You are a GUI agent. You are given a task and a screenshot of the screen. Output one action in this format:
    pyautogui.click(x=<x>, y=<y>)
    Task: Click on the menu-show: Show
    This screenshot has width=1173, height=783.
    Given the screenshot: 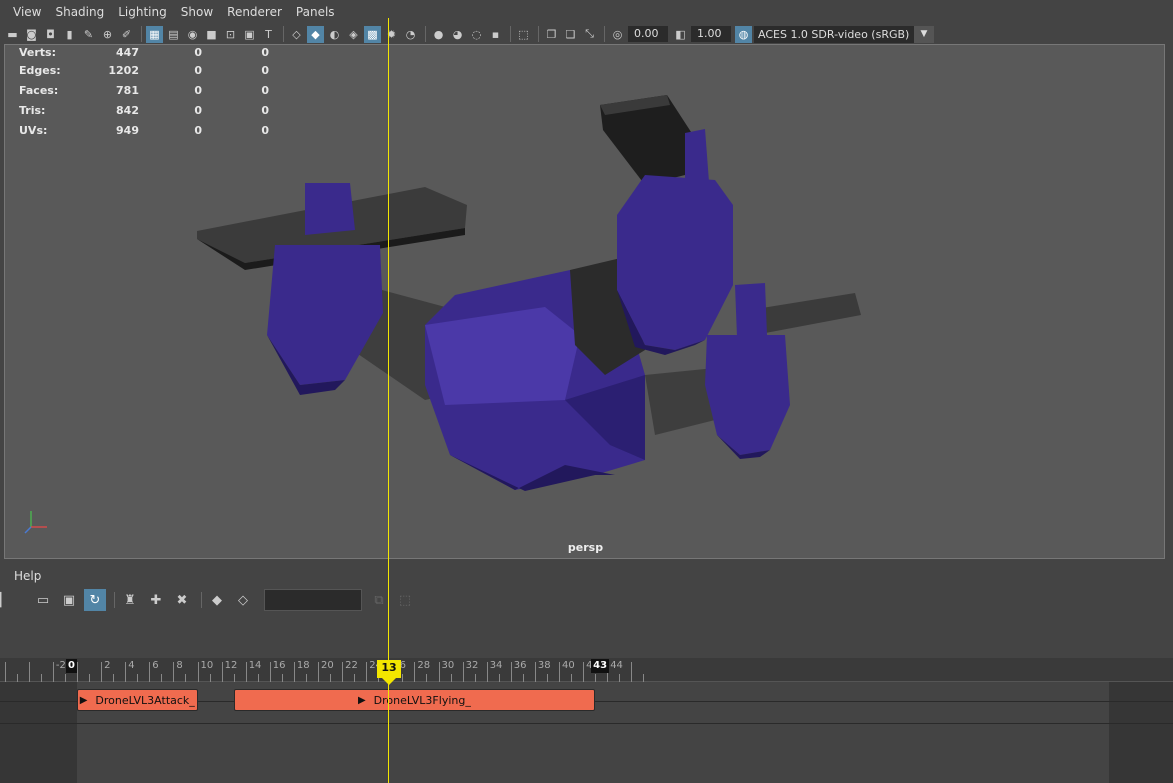 What is the action you would take?
    pyautogui.click(x=197, y=12)
    